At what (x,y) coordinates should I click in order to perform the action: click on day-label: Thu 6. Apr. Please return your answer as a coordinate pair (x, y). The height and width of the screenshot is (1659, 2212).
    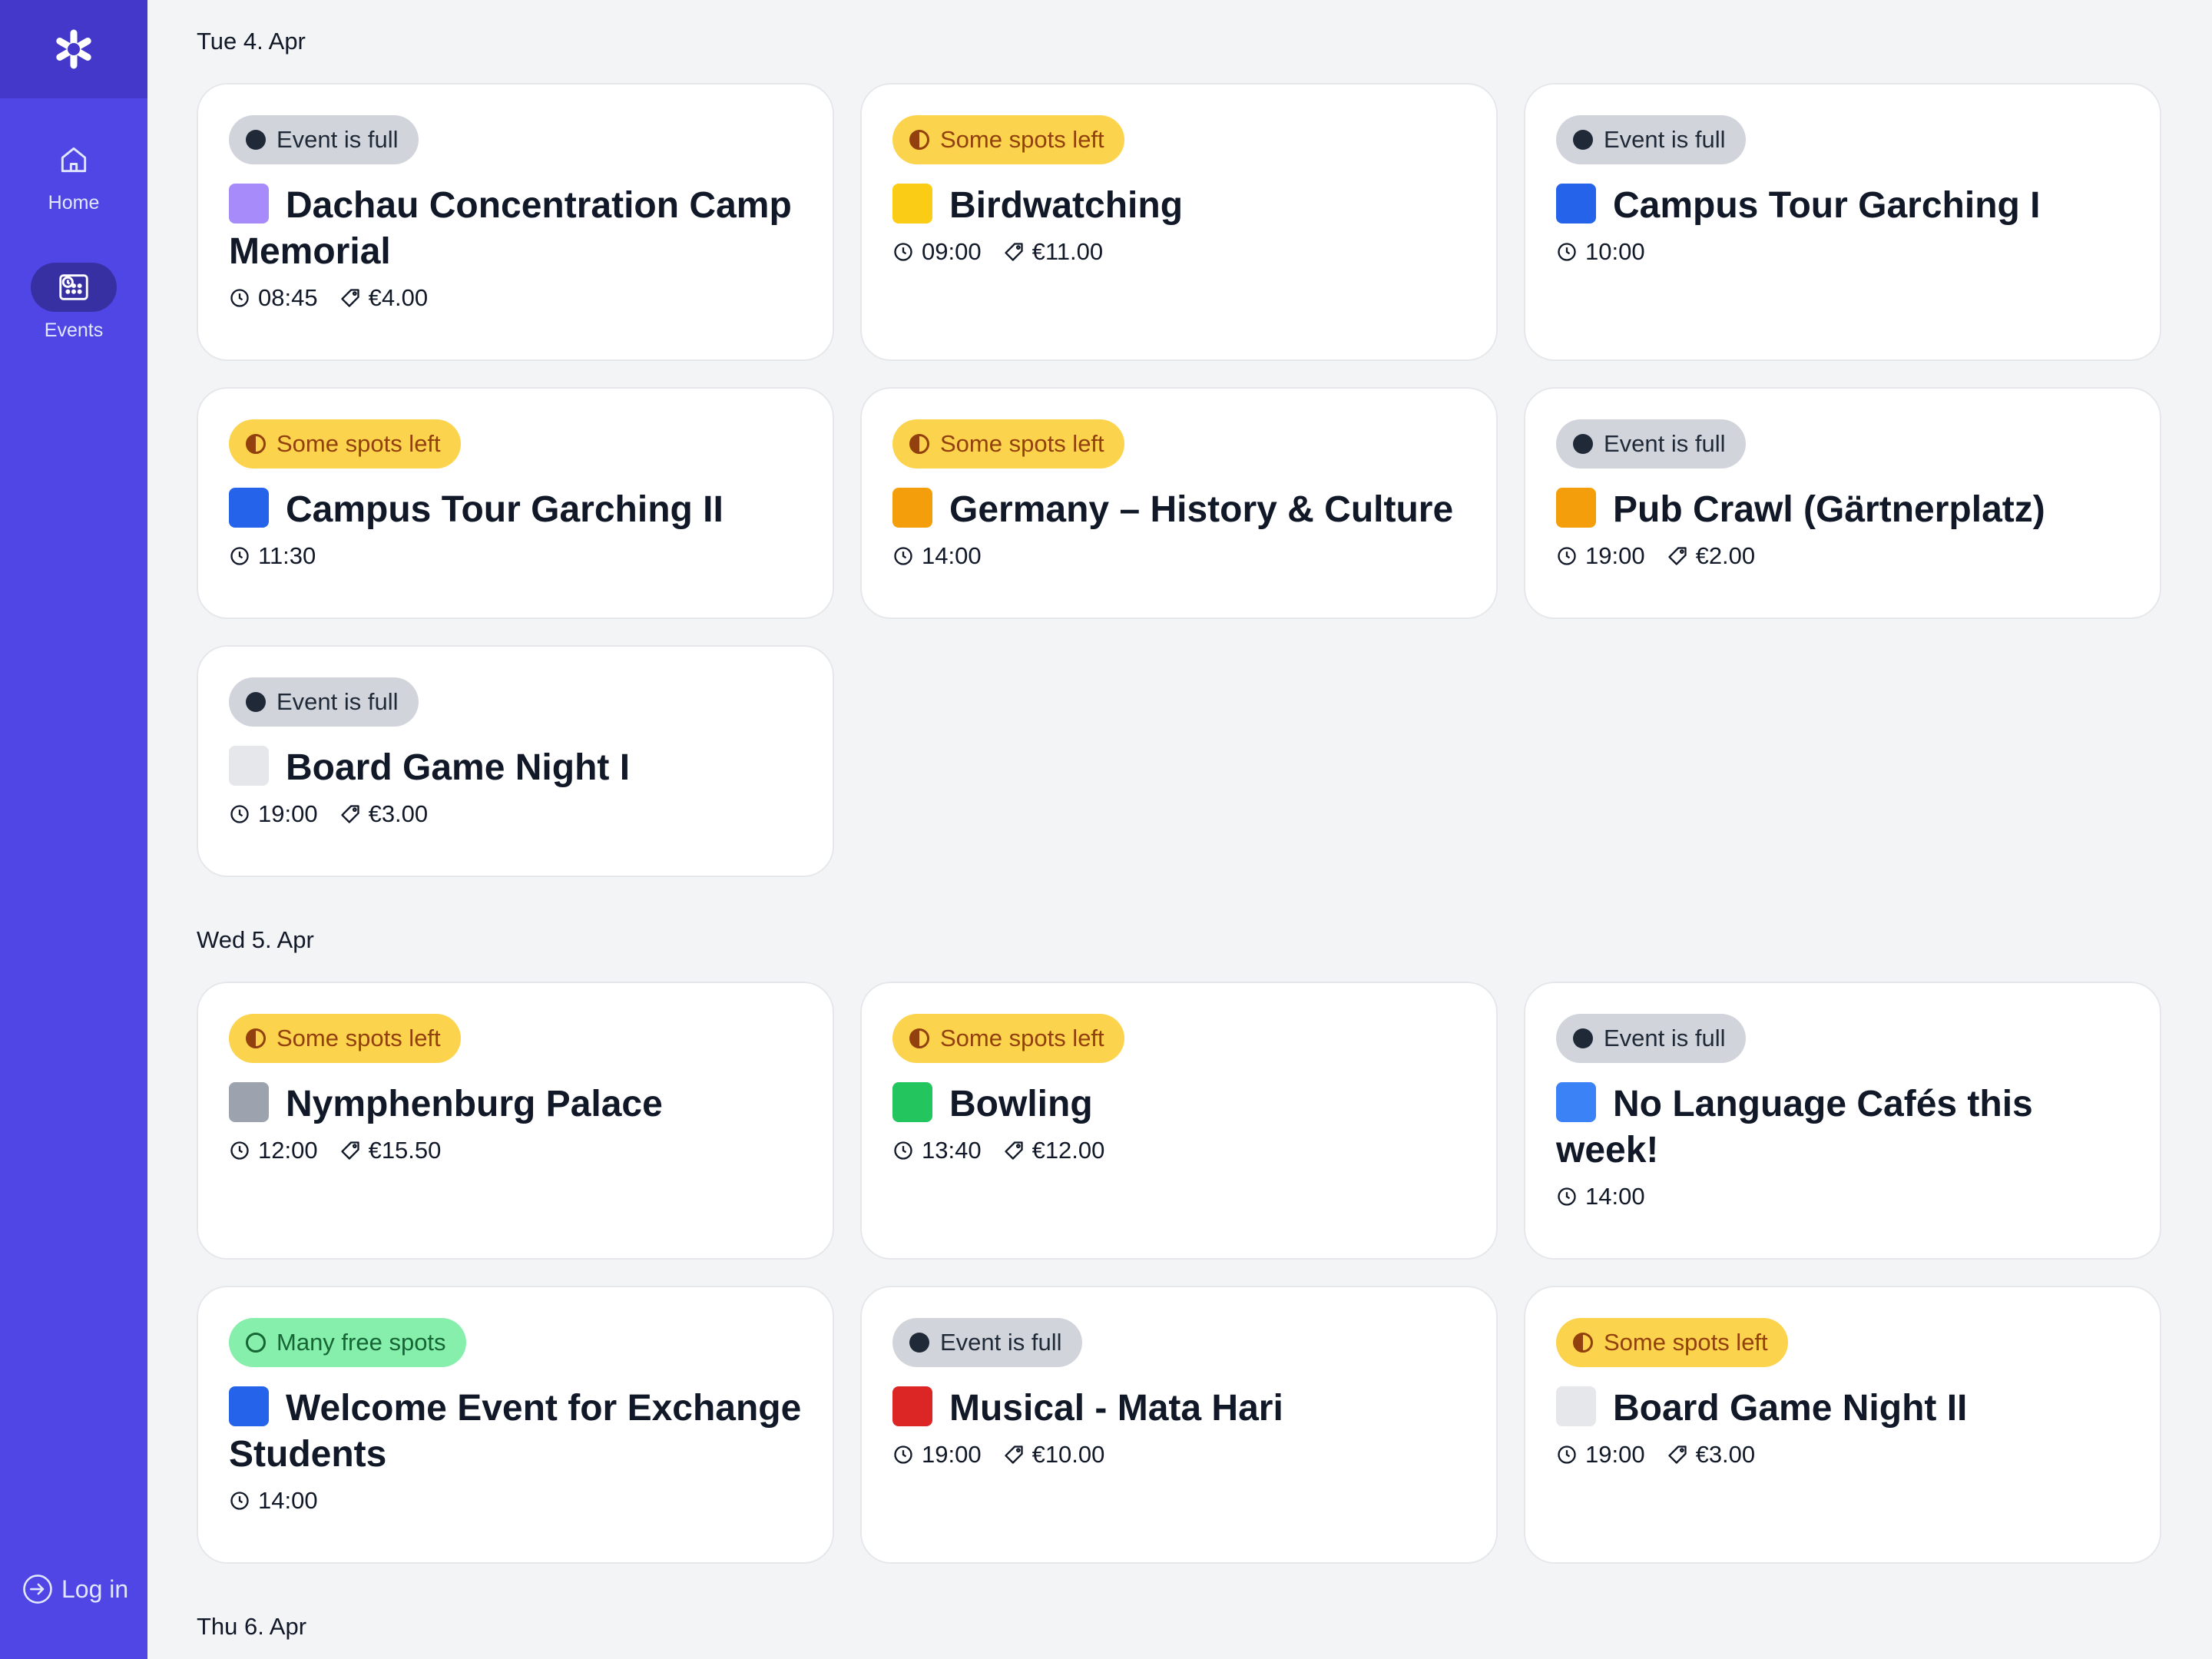
    Looking at the image, I should click on (252, 1627).